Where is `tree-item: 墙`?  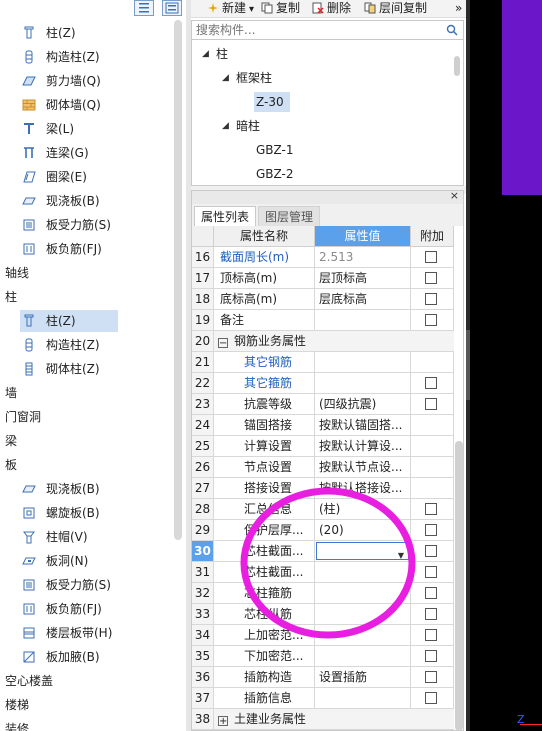
tree-item: 墙 is located at coordinates (85, 393).